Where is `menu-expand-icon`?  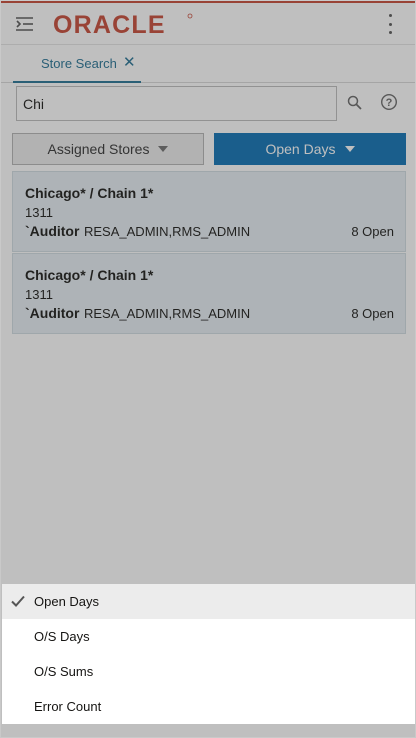 menu-expand-icon is located at coordinates (25, 24).